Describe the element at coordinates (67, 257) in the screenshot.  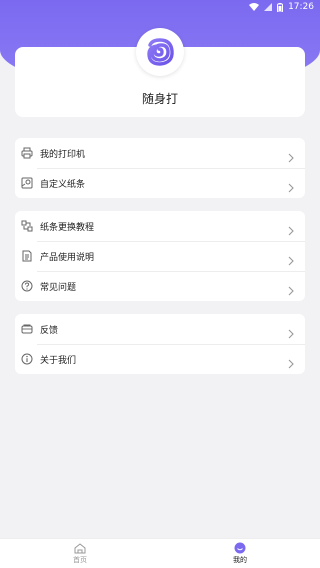
I see `menu-item-label: 产品使用说明` at that location.